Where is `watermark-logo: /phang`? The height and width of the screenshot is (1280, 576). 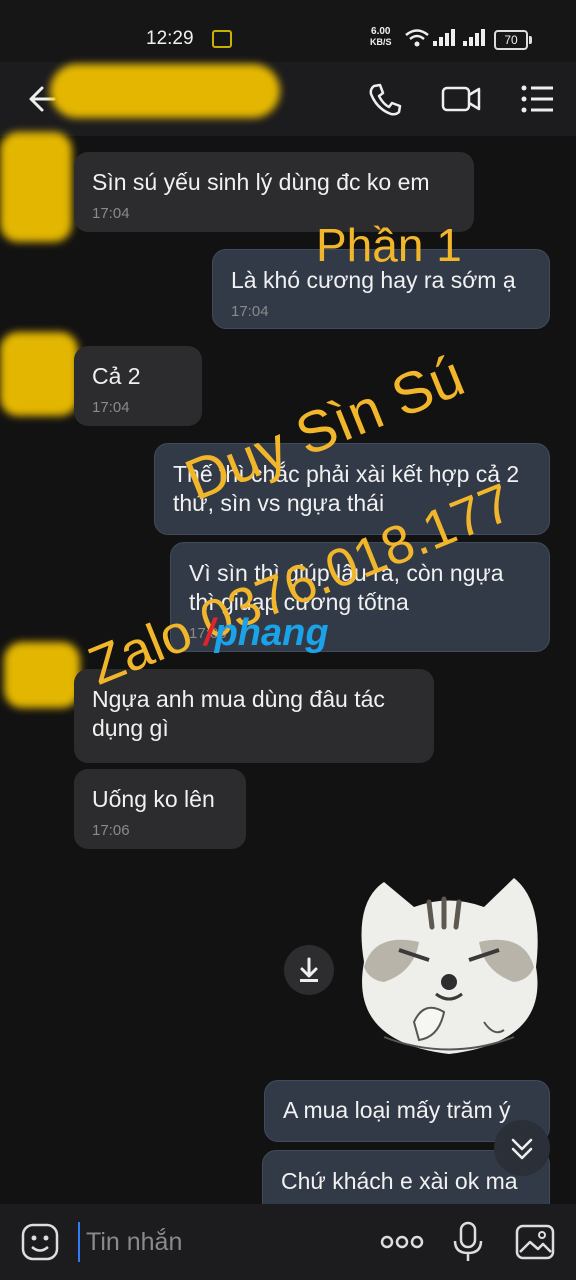 watermark-logo: /phang is located at coordinates (266, 633).